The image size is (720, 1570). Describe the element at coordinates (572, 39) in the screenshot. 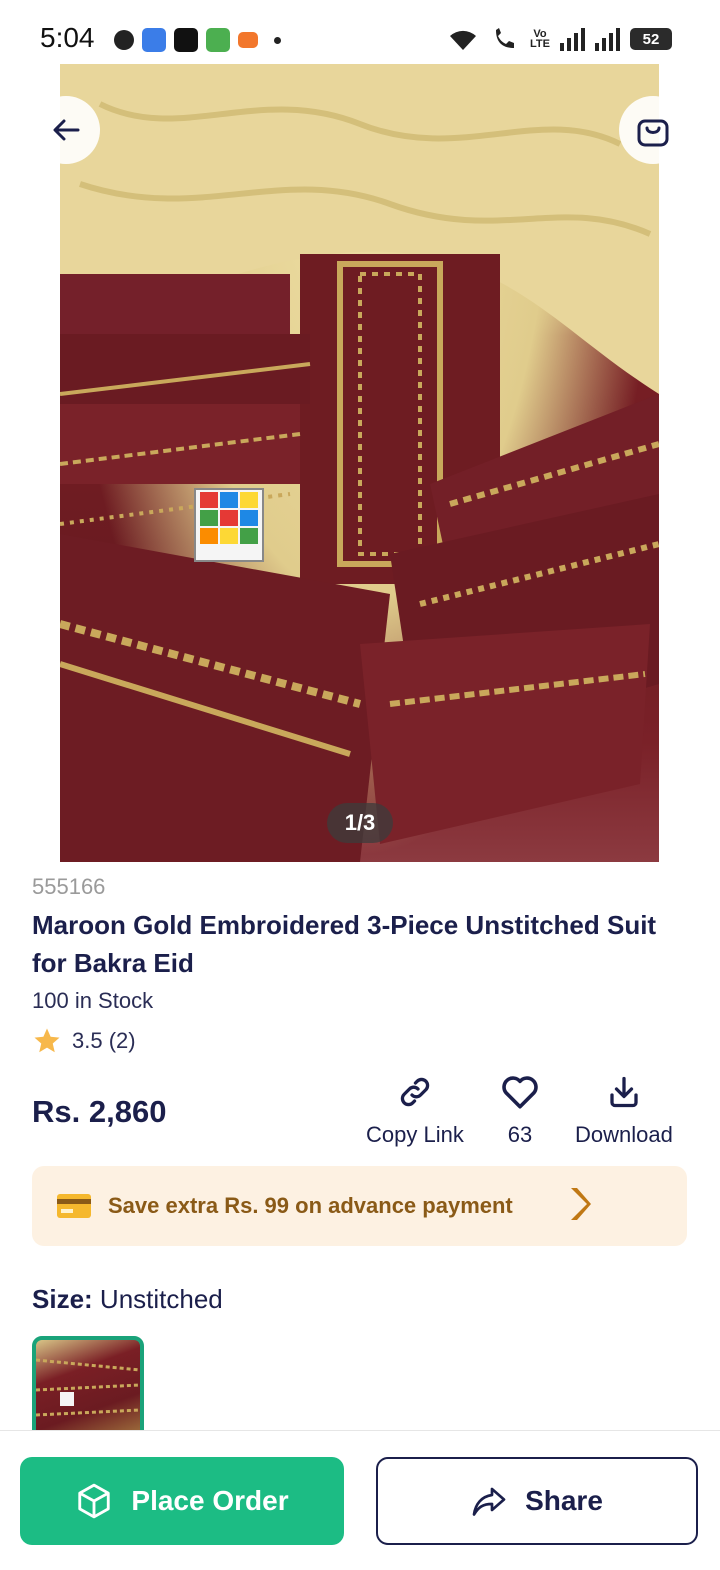

I see `signal-strength-icon` at that location.